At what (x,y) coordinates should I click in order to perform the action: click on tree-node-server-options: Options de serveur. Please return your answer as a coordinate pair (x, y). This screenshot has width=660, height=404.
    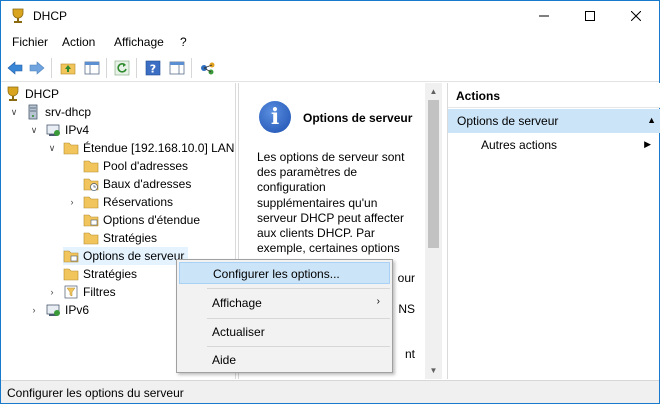
    Looking at the image, I should click on (126, 256).